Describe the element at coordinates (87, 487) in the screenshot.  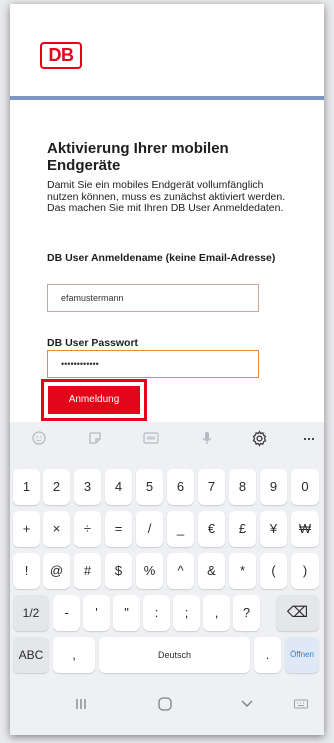
I see `key-3: 3` at that location.